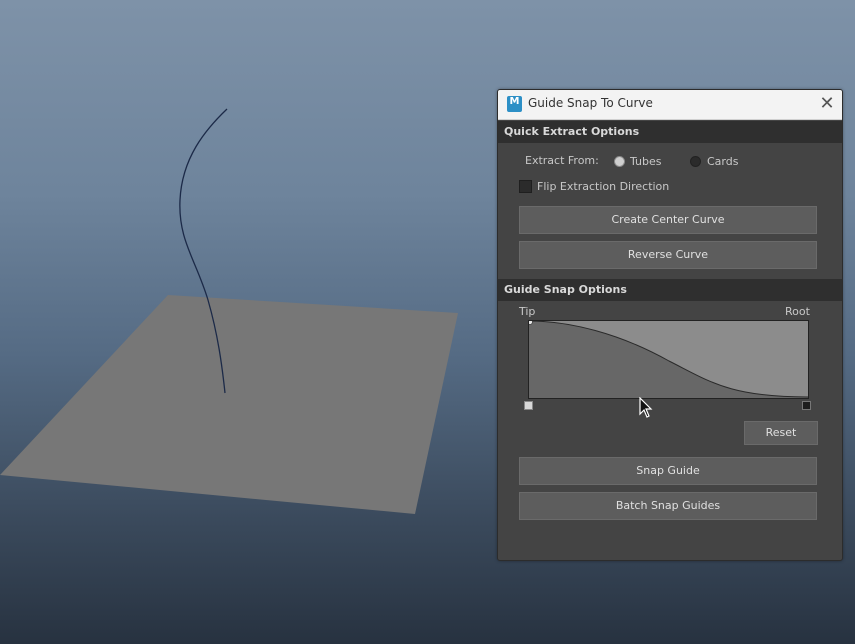 The width and height of the screenshot is (855, 644). Describe the element at coordinates (531, 323) in the screenshot. I see `curve-start-point` at that location.